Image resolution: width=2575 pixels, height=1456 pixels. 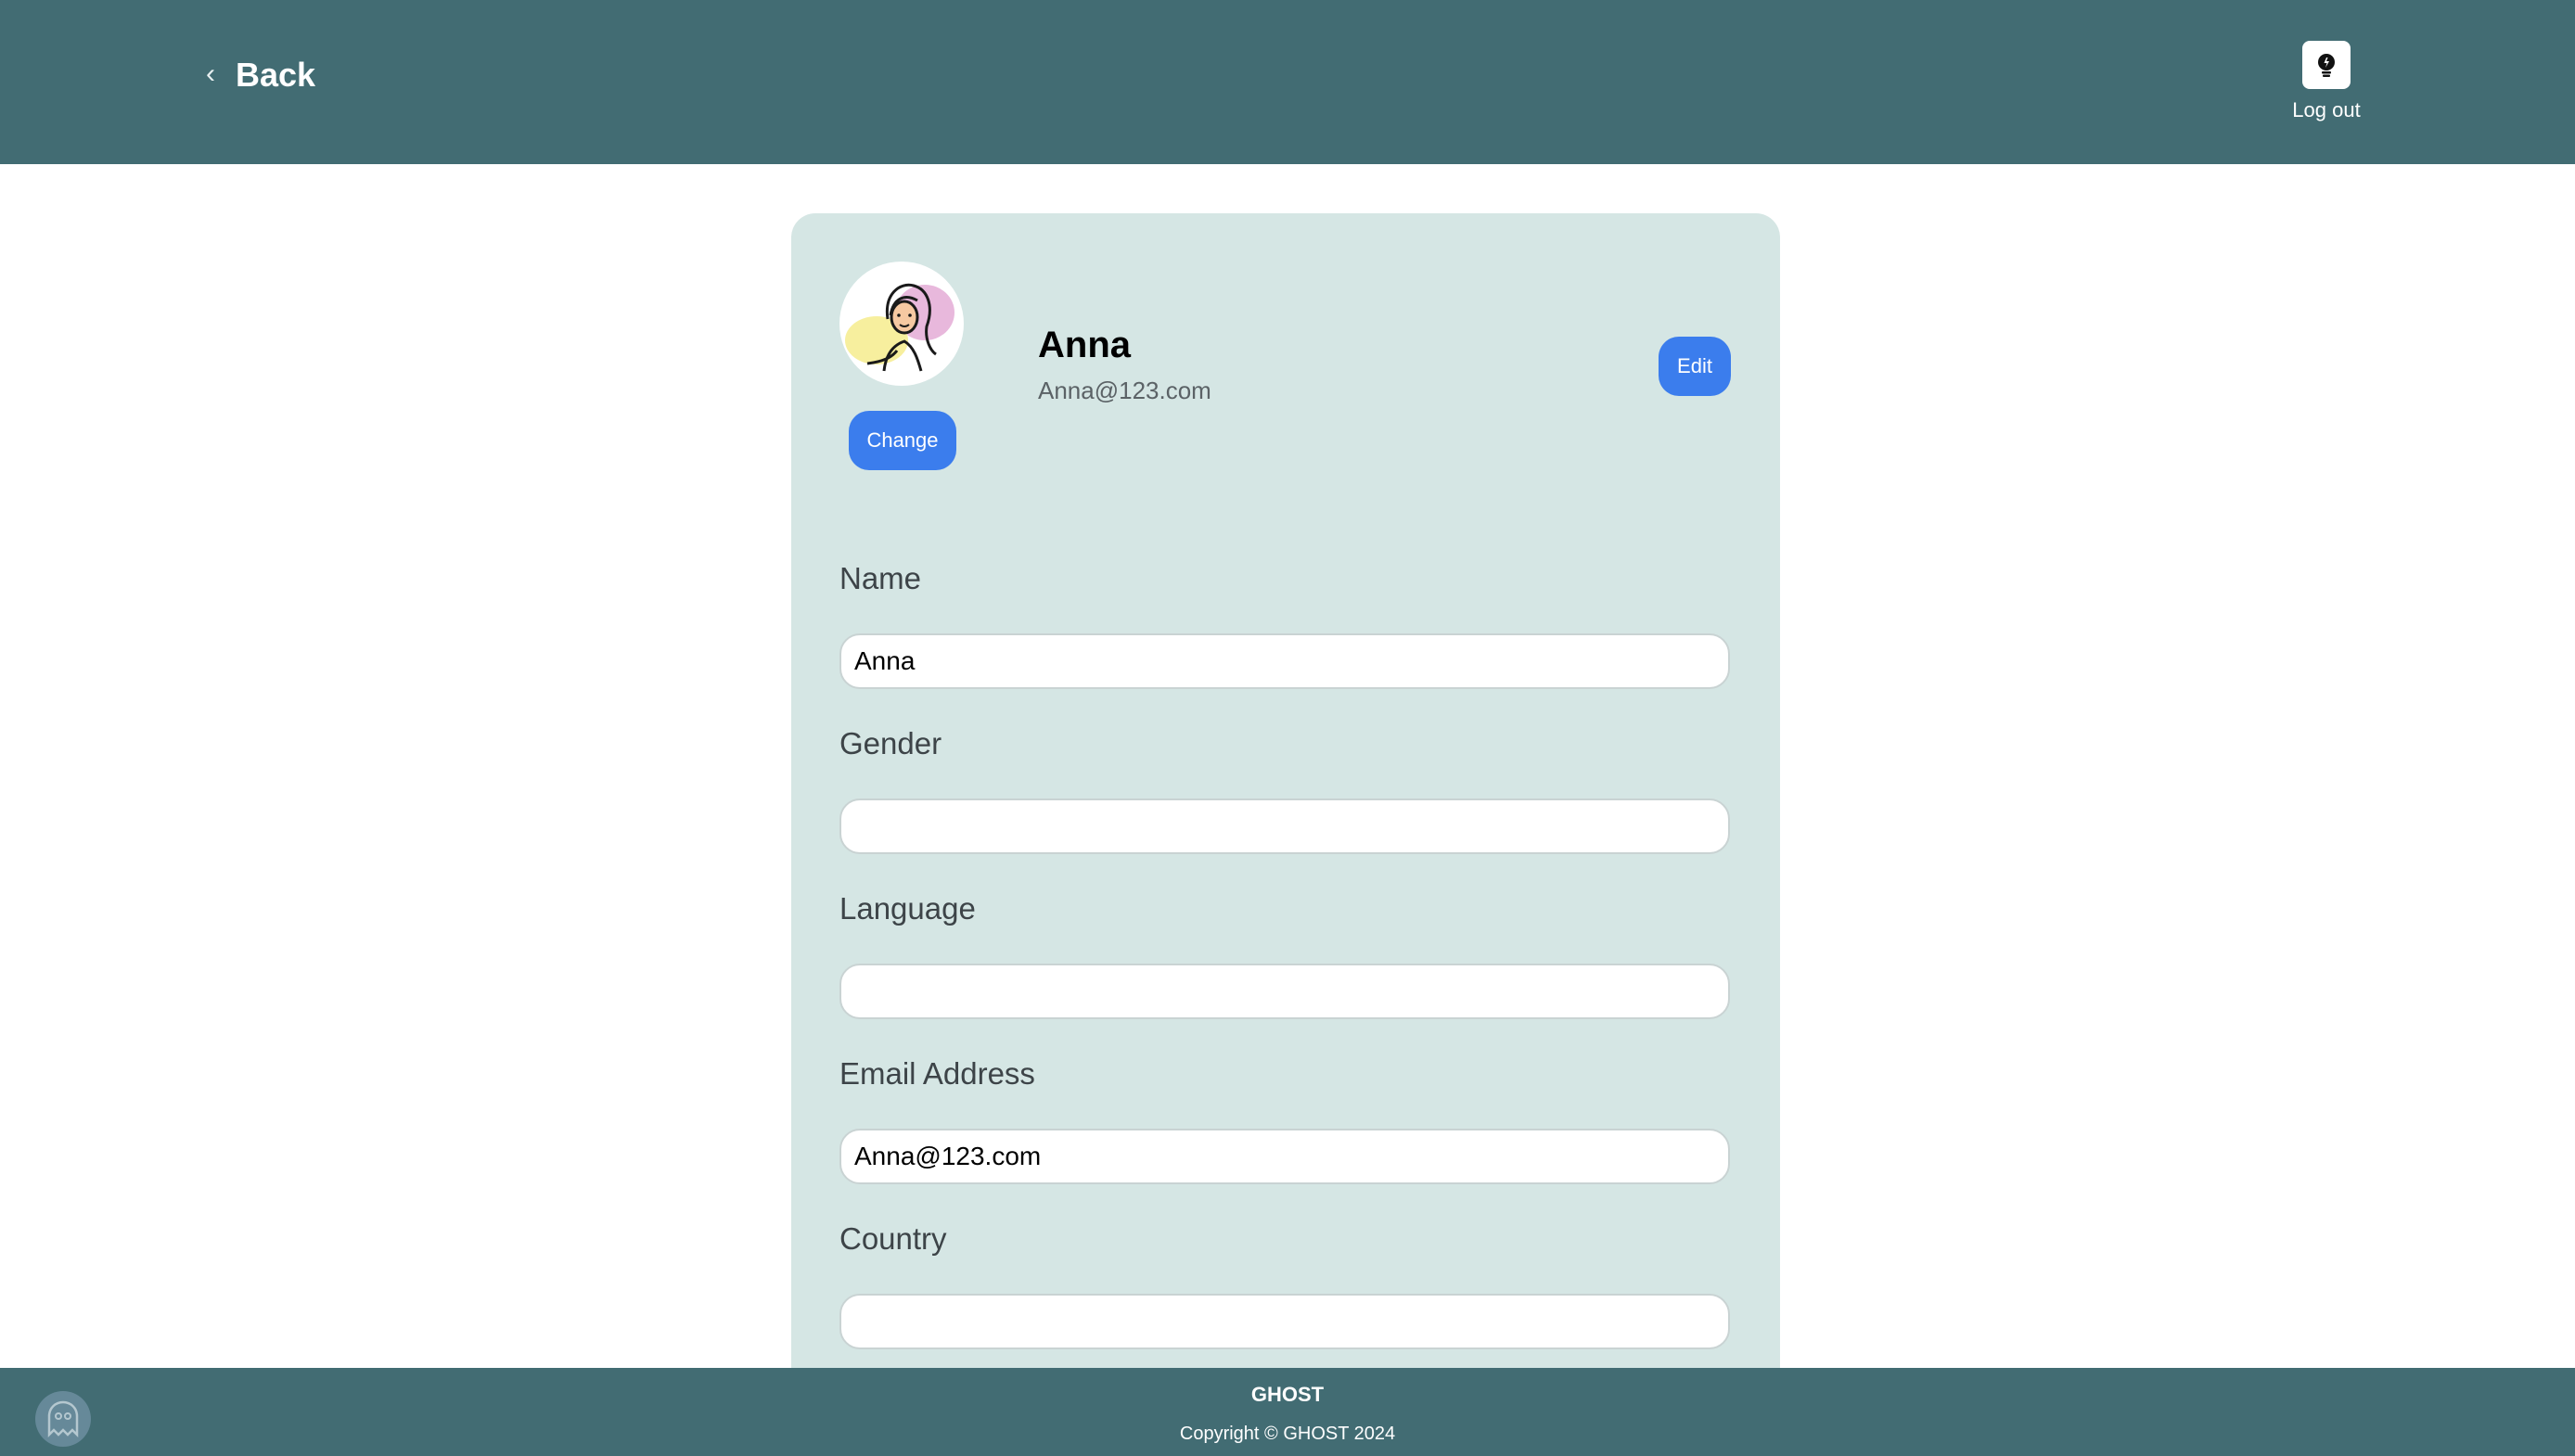 What do you see at coordinates (276, 75) in the screenshot?
I see `back-label: Back` at bounding box center [276, 75].